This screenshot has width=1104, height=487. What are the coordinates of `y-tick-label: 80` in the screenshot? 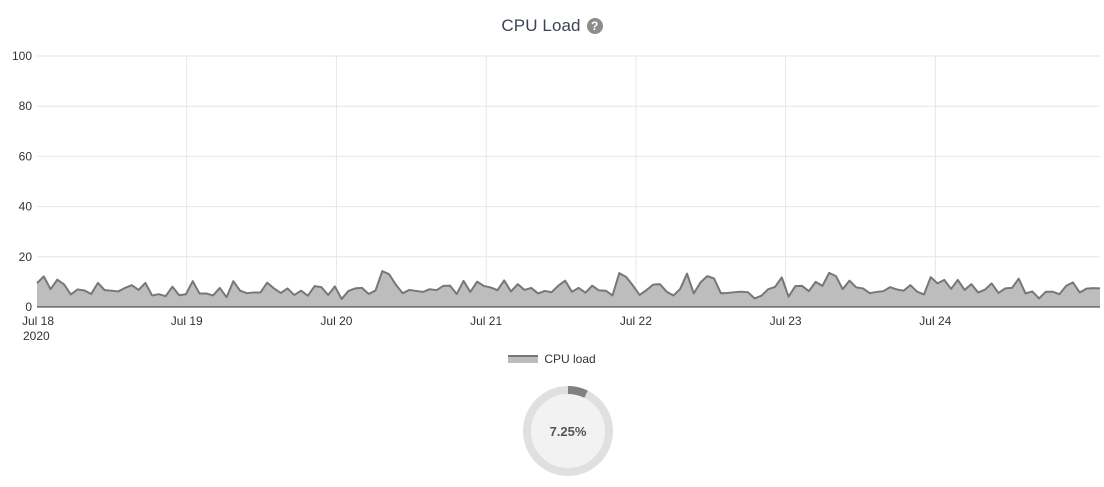 It's located at (26, 106).